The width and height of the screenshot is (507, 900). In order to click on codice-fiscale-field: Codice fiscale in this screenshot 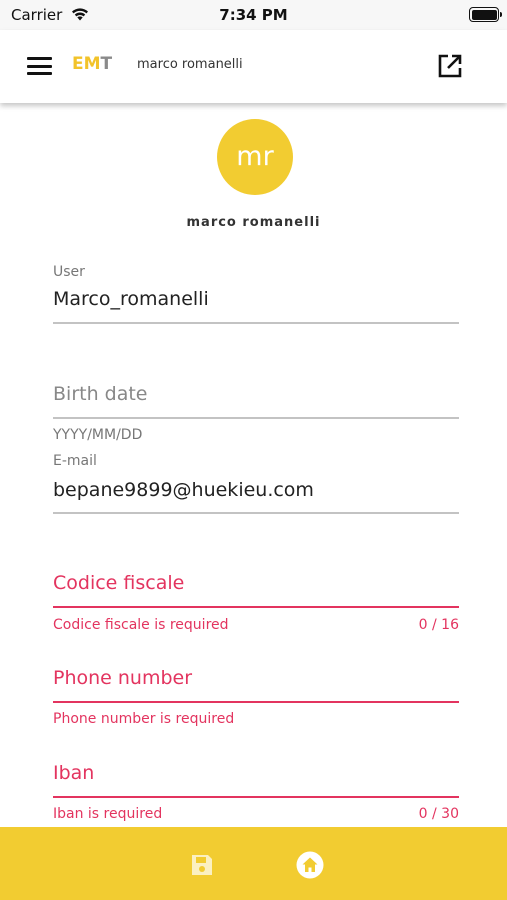, I will do `click(118, 583)`.